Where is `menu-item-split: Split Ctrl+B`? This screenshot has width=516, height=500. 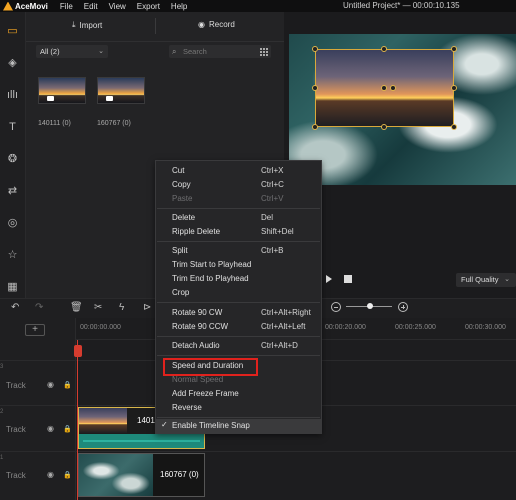
menu-item-split: Split Ctrl+B is located at coordinates (238, 251).